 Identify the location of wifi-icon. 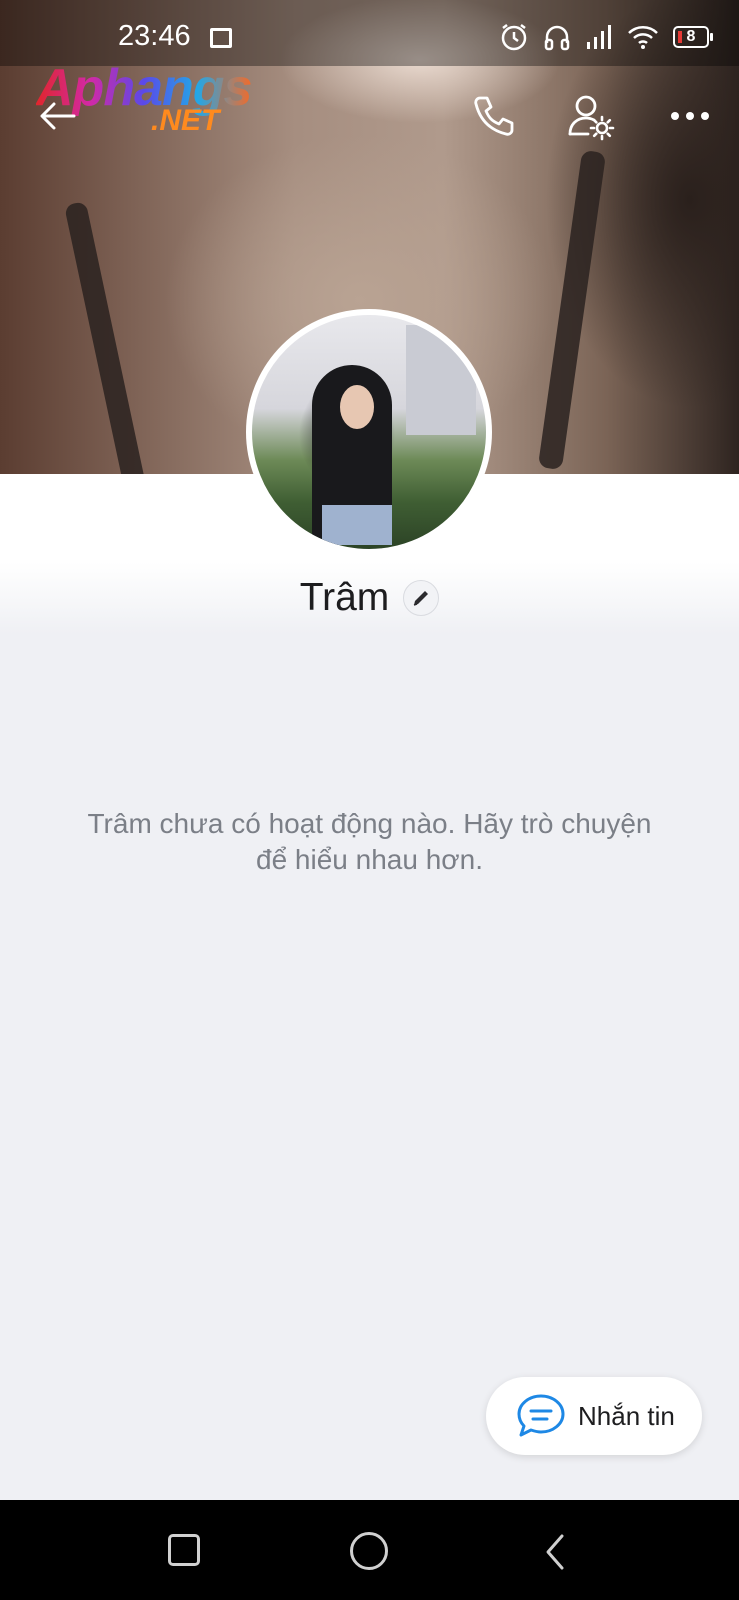
(643, 37).